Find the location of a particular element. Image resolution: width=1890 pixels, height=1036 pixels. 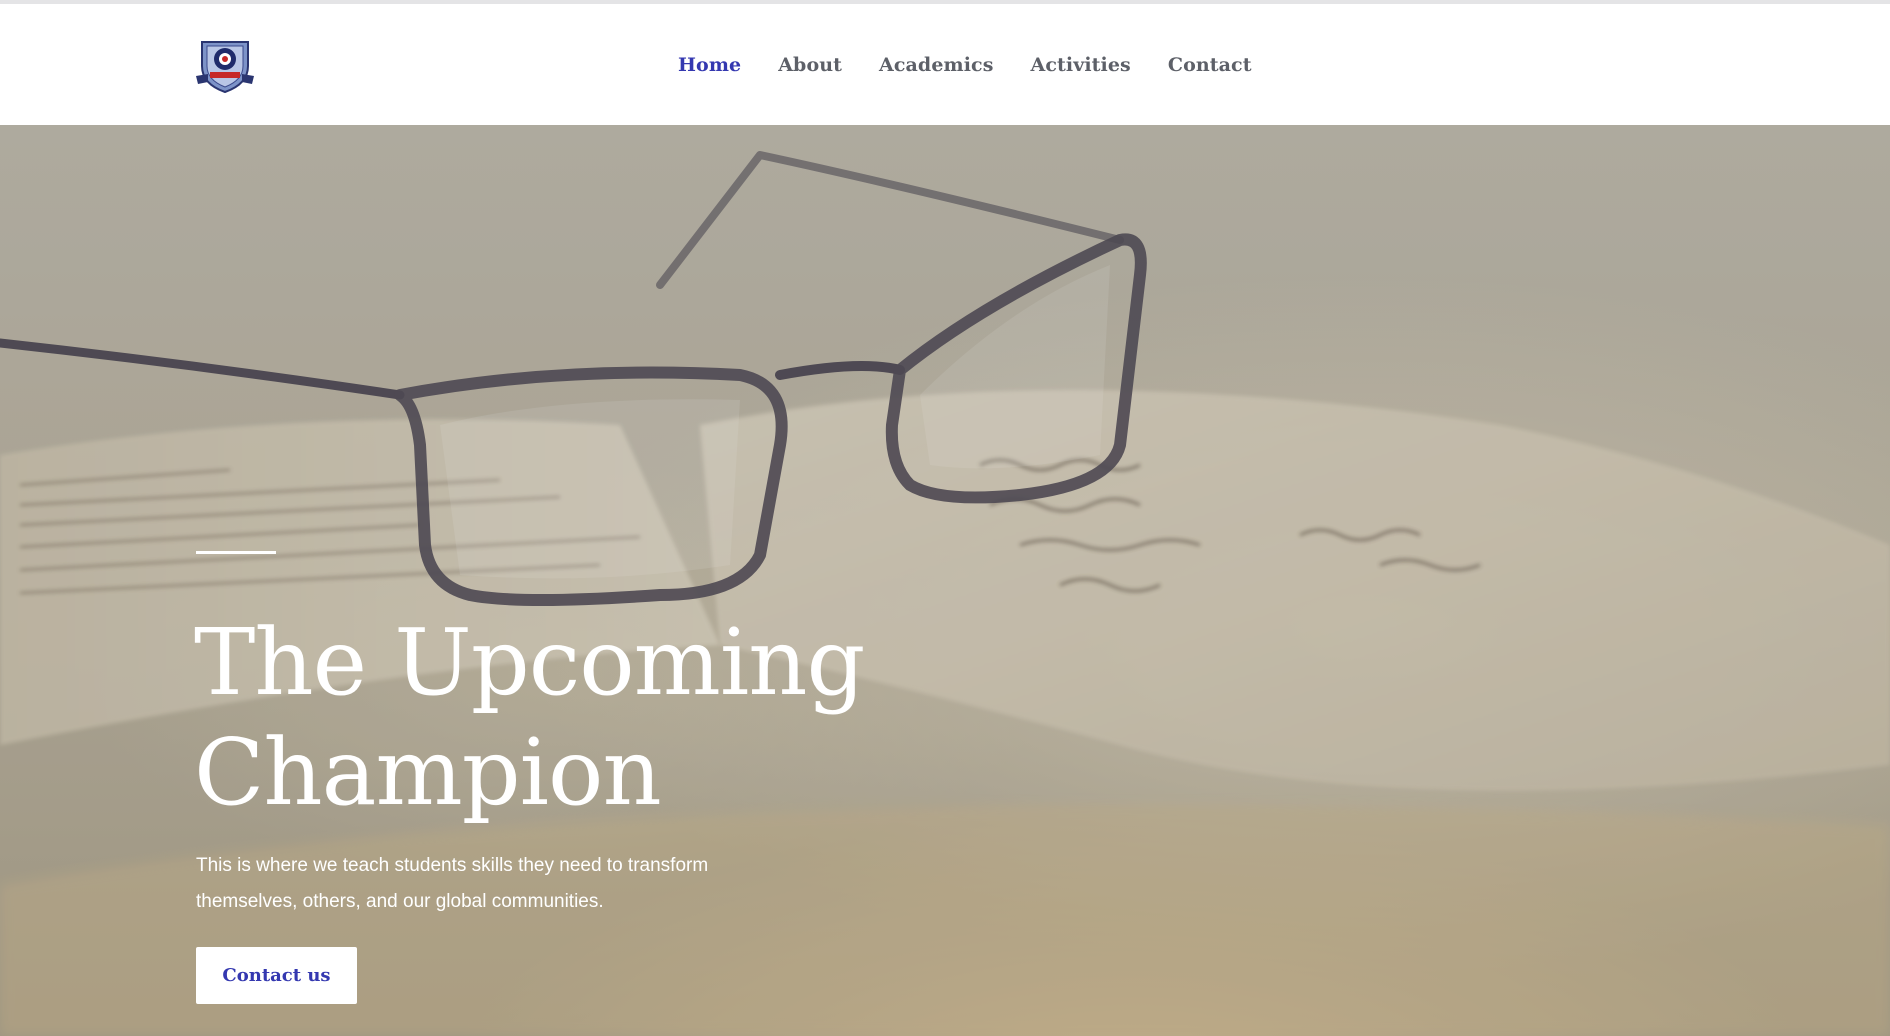

site-header: Home About Academics Activities Contact is located at coordinates (945, 64).